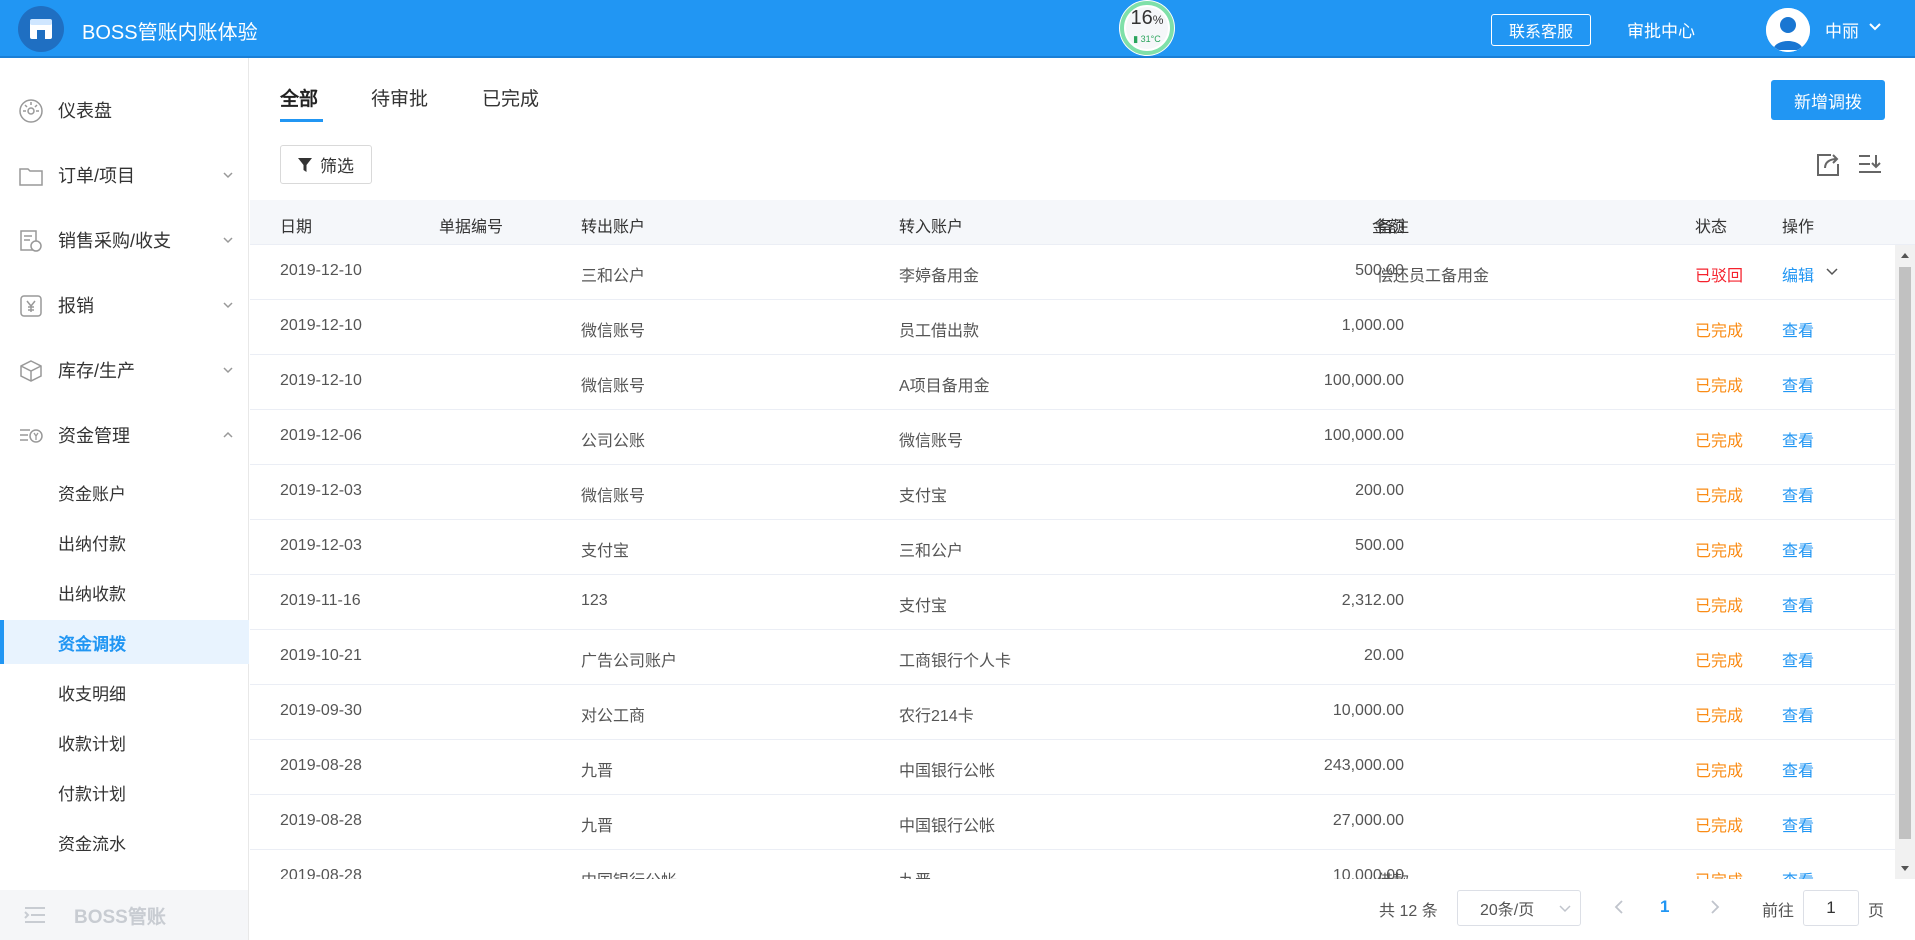 The width and height of the screenshot is (1915, 940). Describe the element at coordinates (1842, 29) in the screenshot. I see `username: 中丽` at that location.